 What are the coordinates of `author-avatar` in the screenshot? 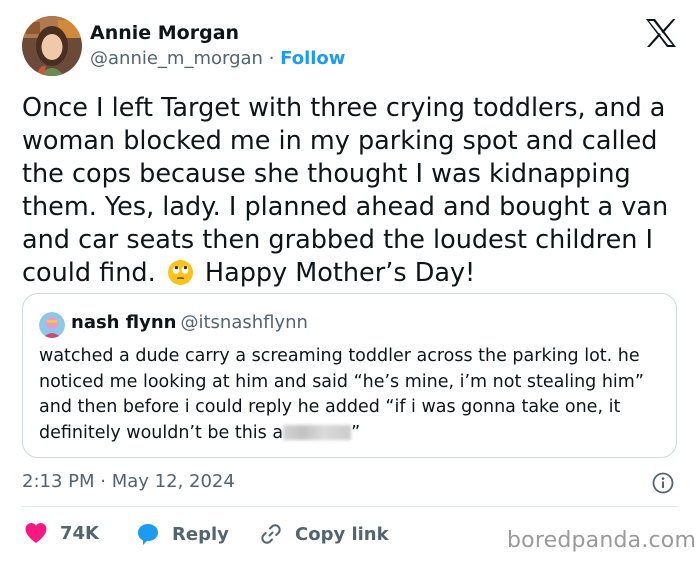 It's located at (52, 46).